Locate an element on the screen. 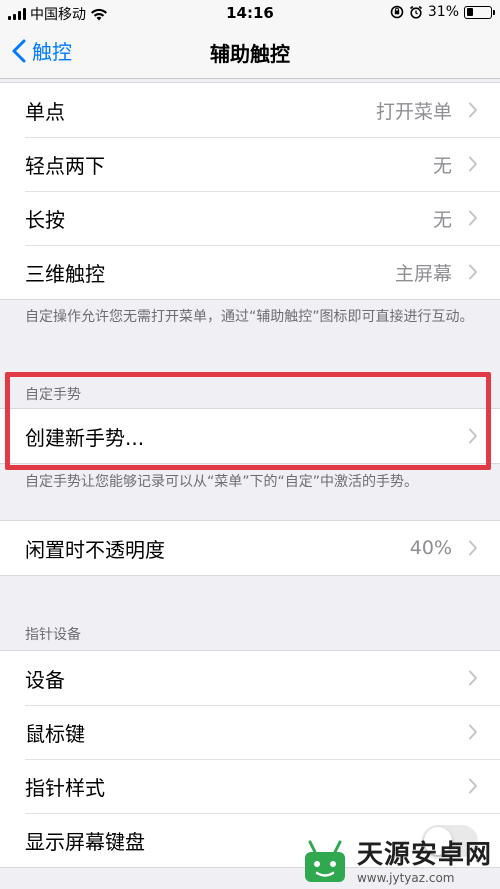  battery-icon is located at coordinates (479, 12).